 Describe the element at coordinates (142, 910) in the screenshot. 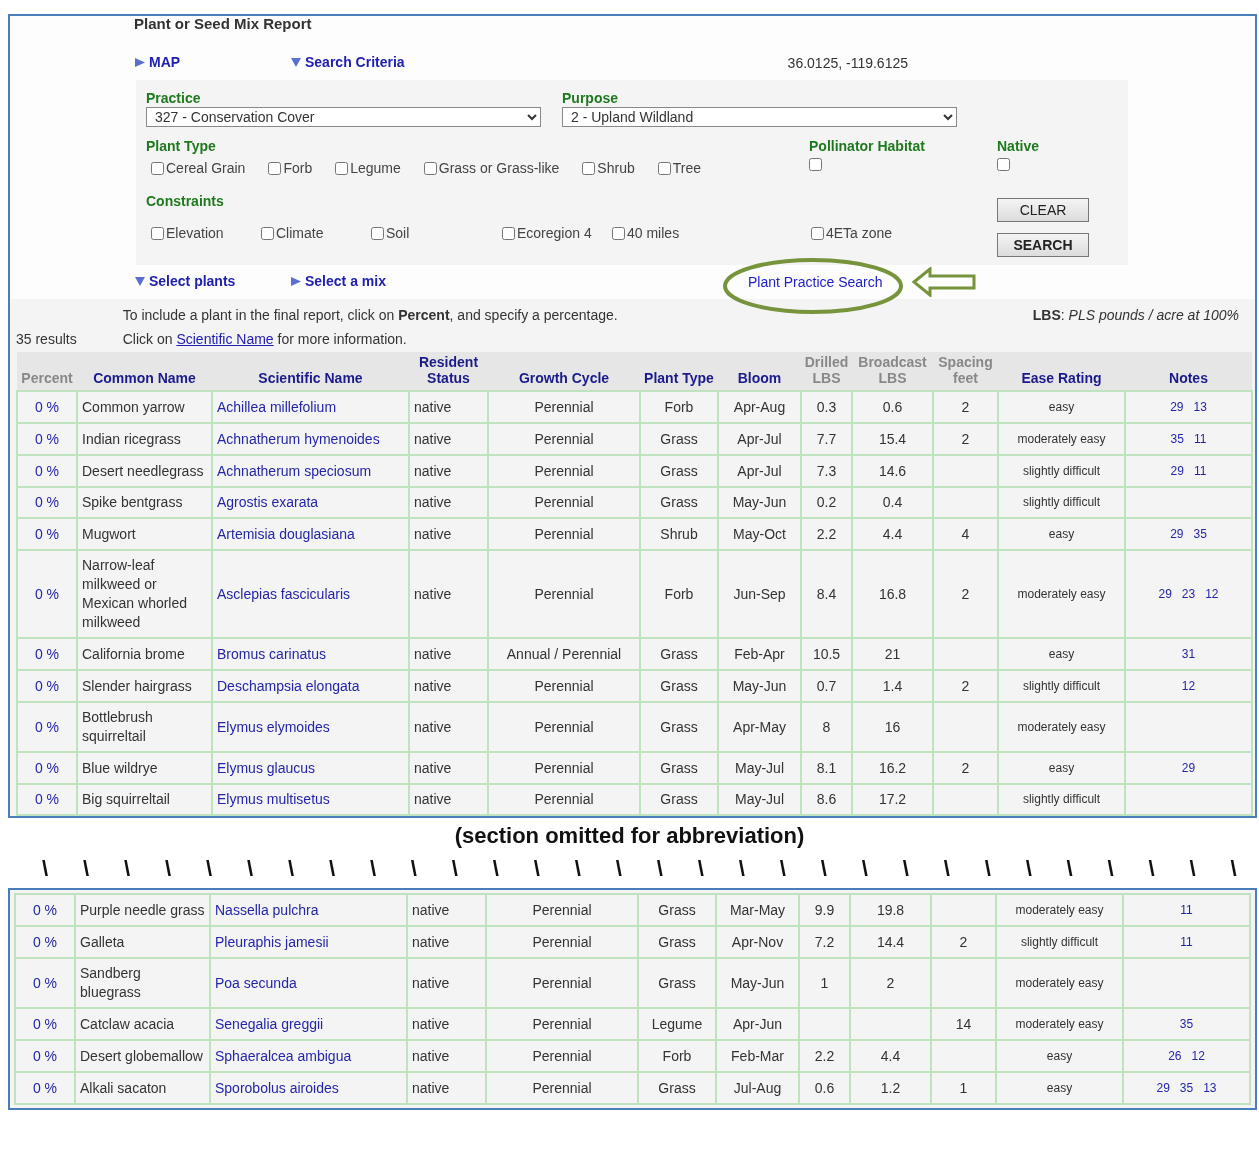

I see `table-cell: Purple needle grass` at that location.